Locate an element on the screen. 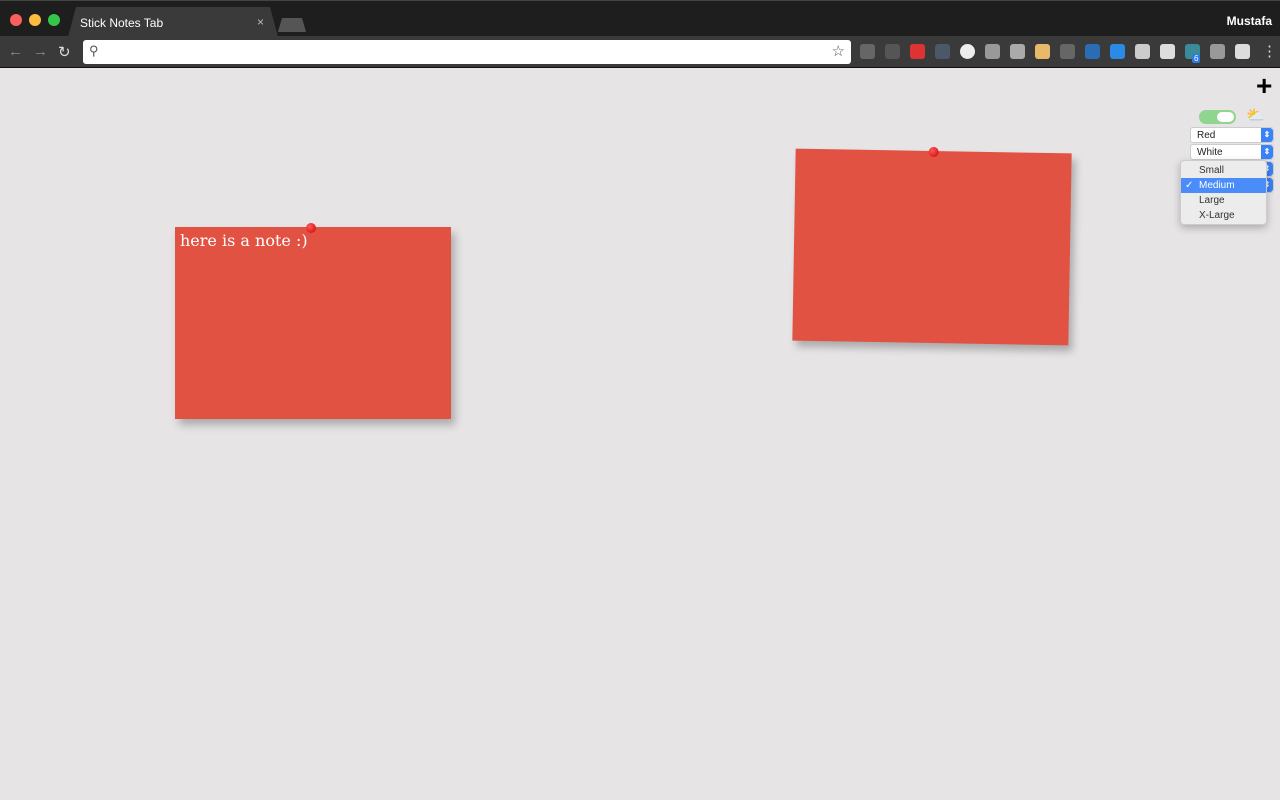  cast-icon is located at coordinates (892, 51).